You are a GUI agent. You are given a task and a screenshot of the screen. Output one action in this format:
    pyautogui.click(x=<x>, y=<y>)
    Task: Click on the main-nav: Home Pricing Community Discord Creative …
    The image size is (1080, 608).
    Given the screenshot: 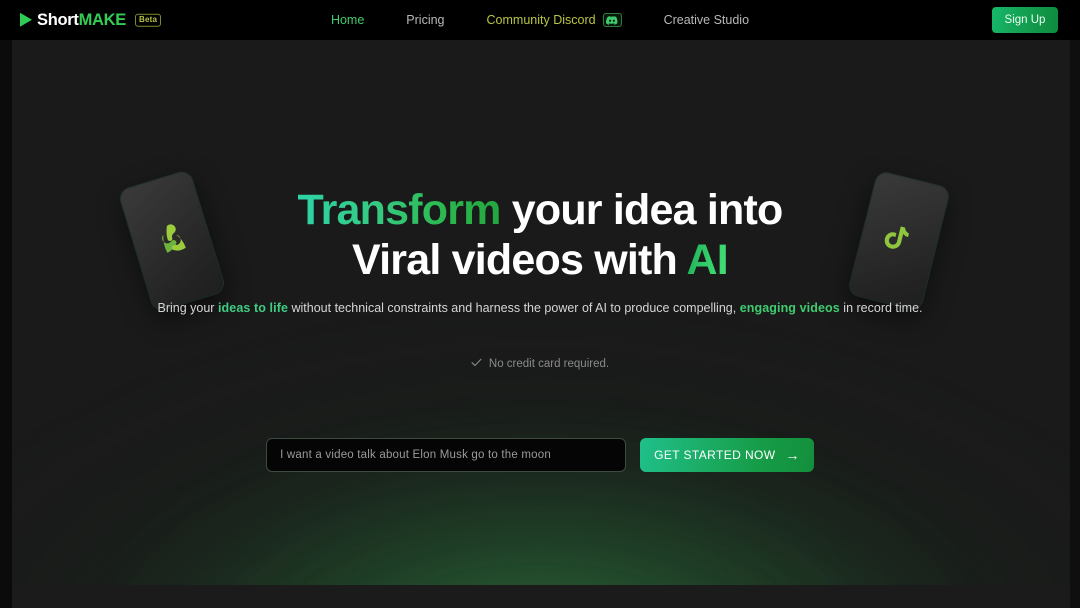 What is the action you would take?
    pyautogui.click(x=540, y=20)
    